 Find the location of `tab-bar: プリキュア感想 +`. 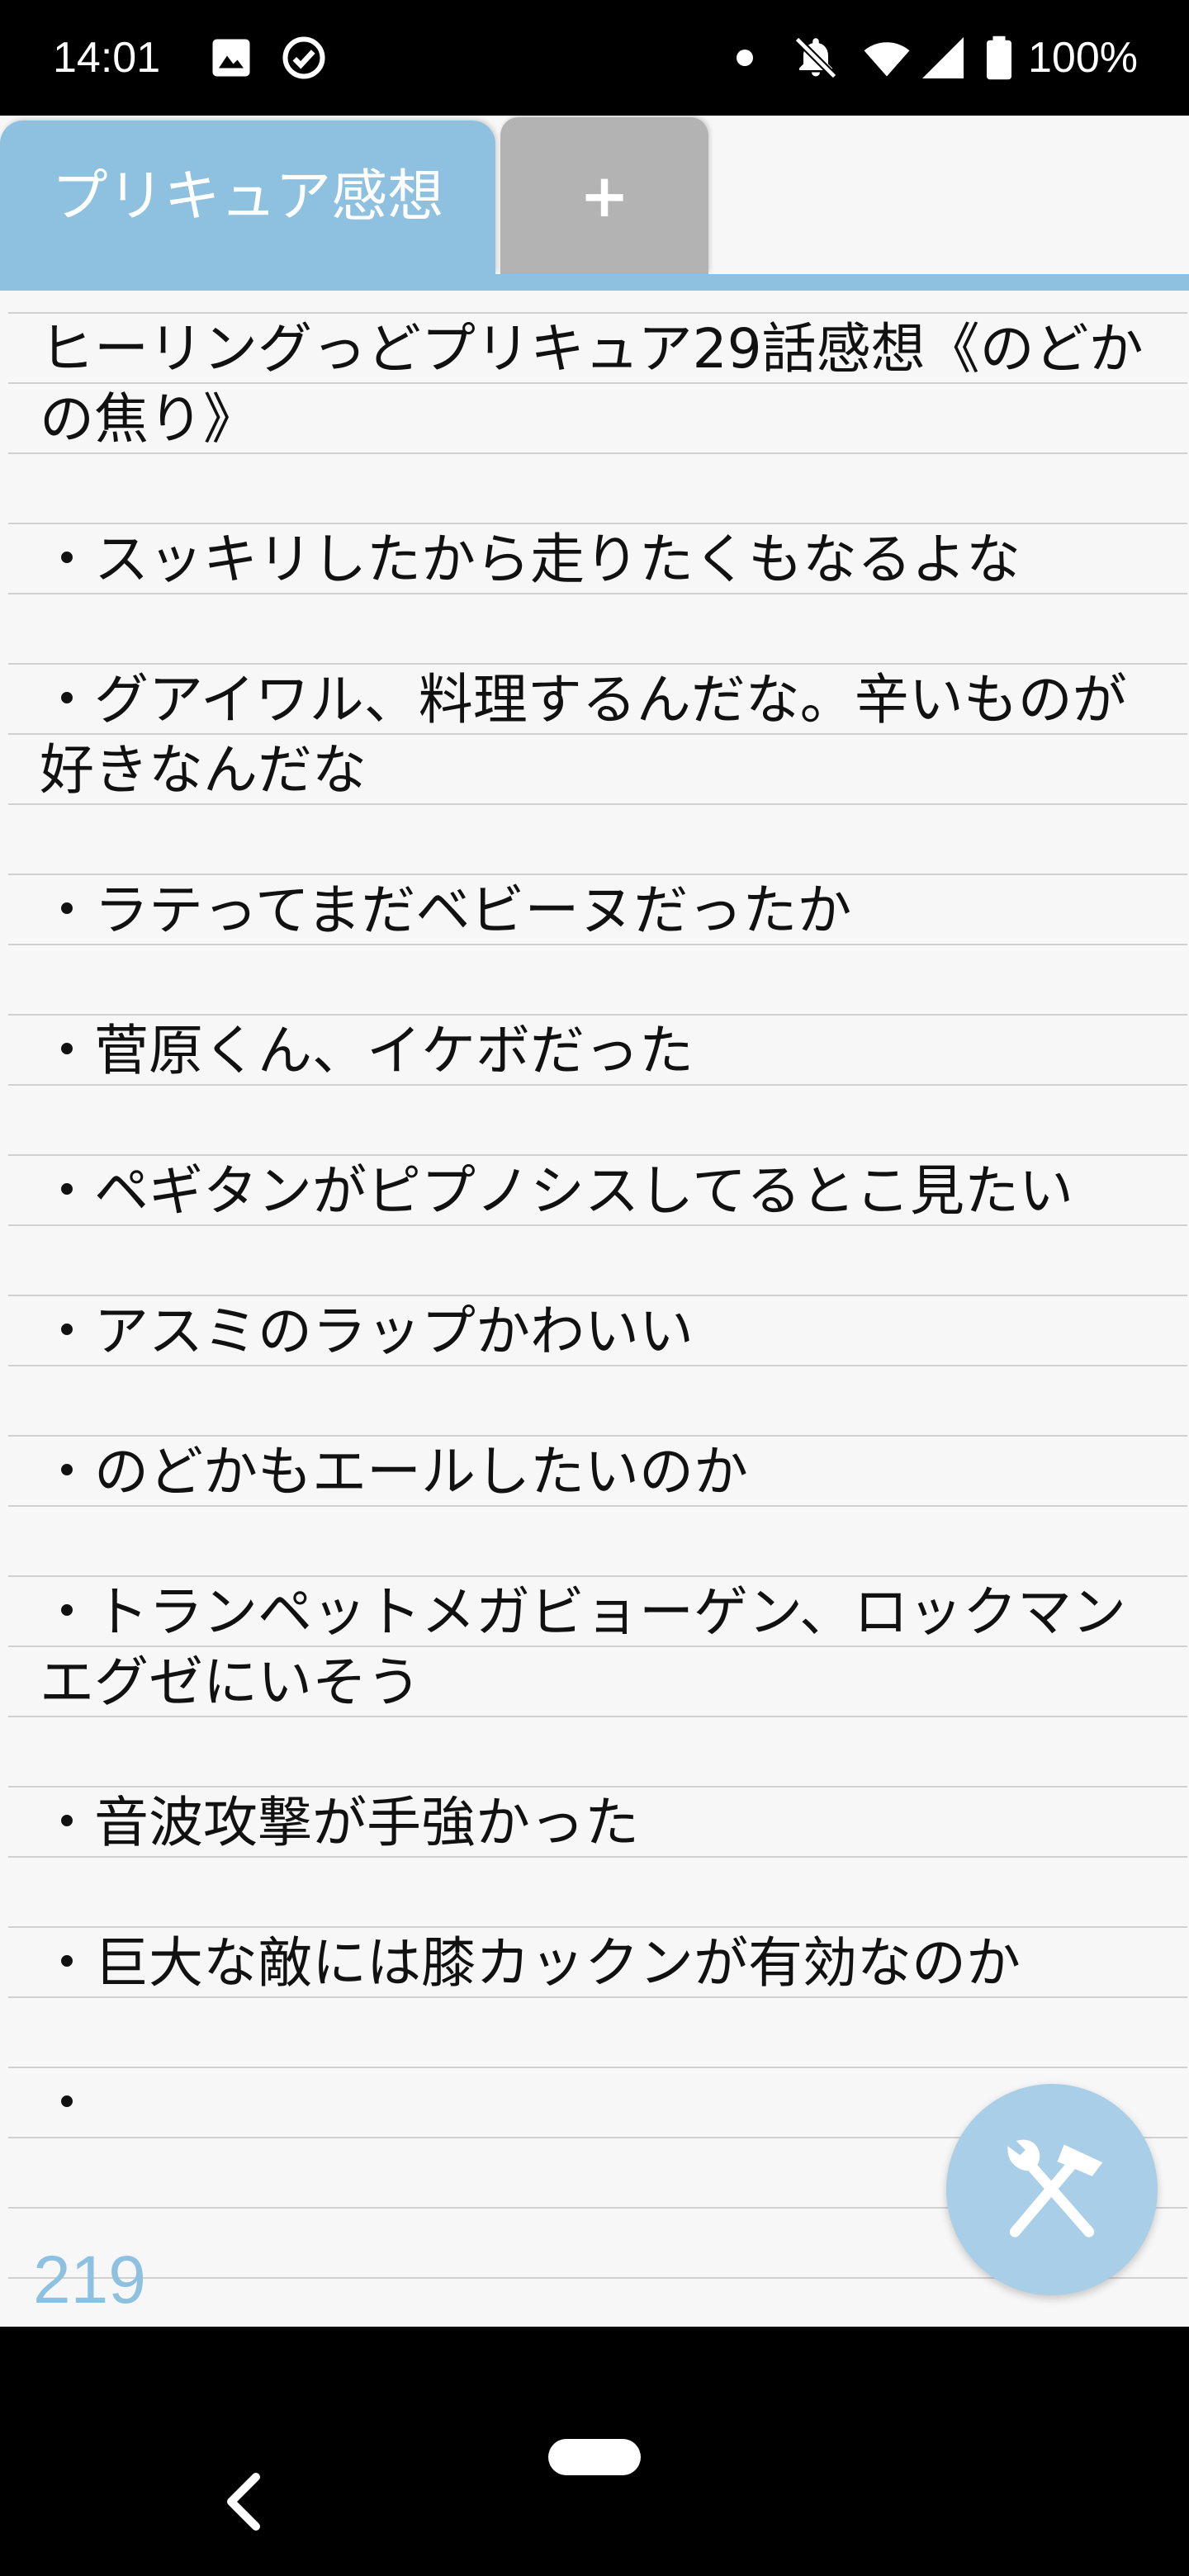

tab-bar: プリキュア感想 + is located at coordinates (594, 195).